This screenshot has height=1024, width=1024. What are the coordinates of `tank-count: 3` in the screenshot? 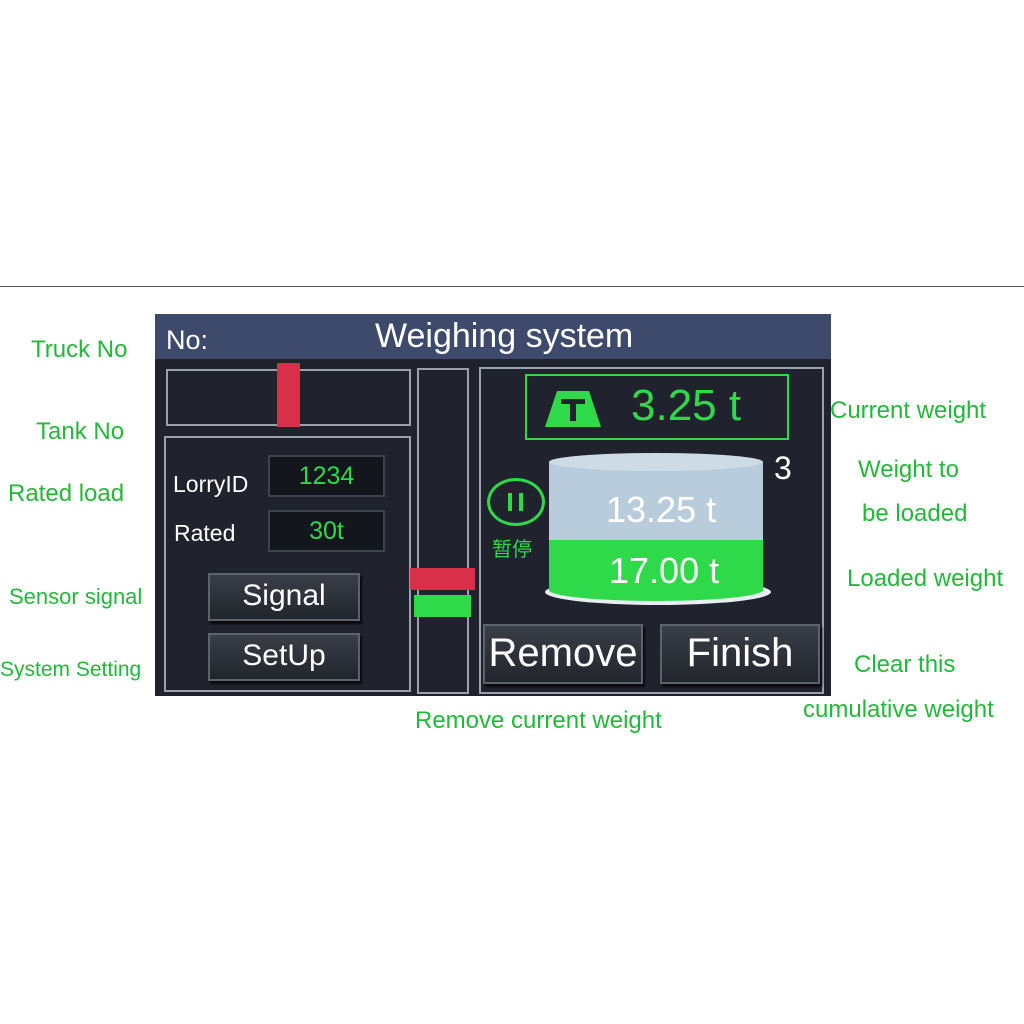 It's located at (783, 468).